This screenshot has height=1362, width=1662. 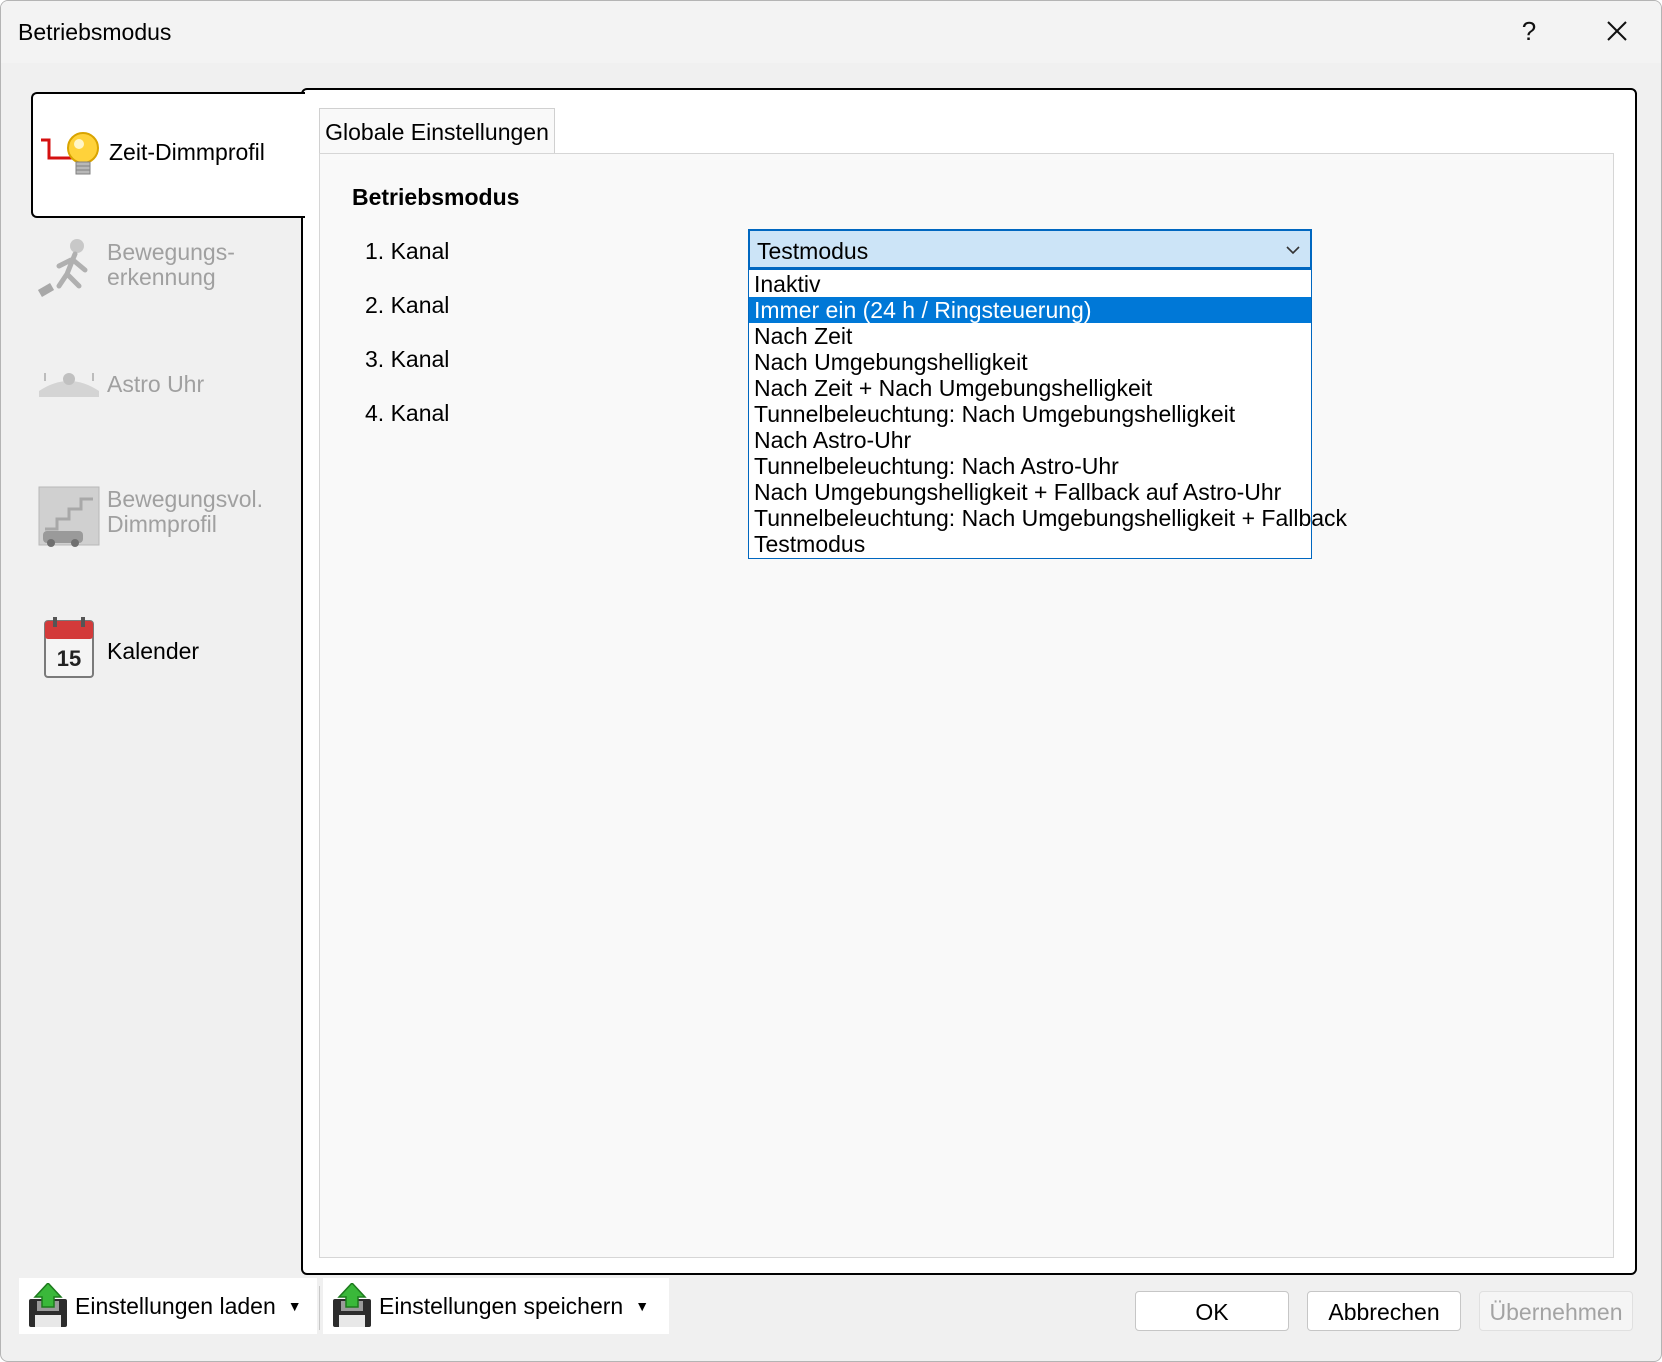 I want to click on nav-item-bewegungsvol-dimmprofil: Bewegungsvol. Dimmprofil, so click(x=167, y=516).